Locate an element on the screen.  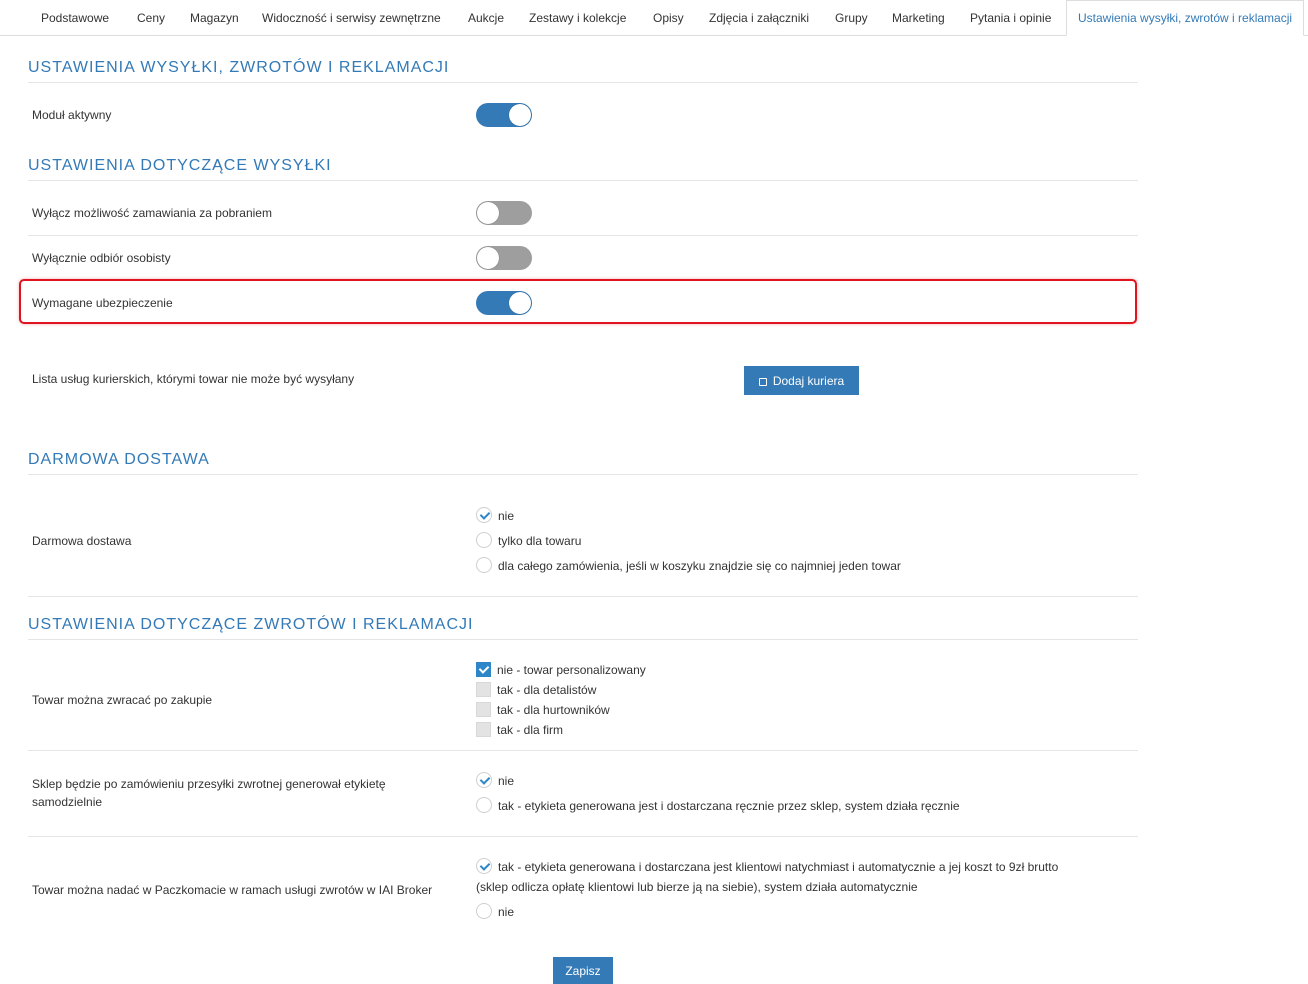
section-title-shipping: USTAWIENIA DOTYCZĄCE WYSYŁKI is located at coordinates (180, 165).